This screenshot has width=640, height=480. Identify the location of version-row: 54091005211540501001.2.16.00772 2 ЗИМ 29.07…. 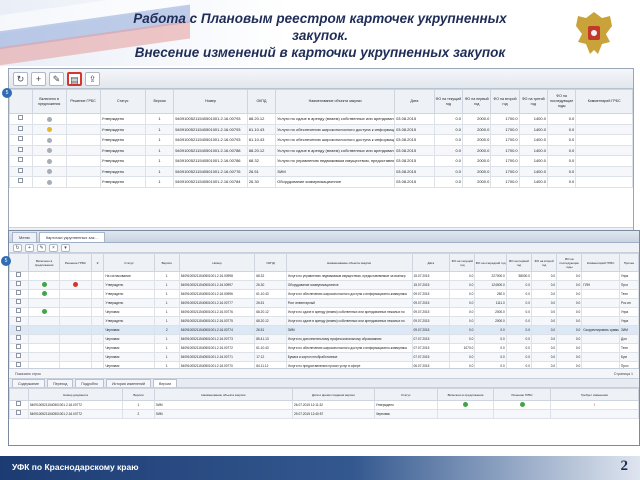
(324, 414).